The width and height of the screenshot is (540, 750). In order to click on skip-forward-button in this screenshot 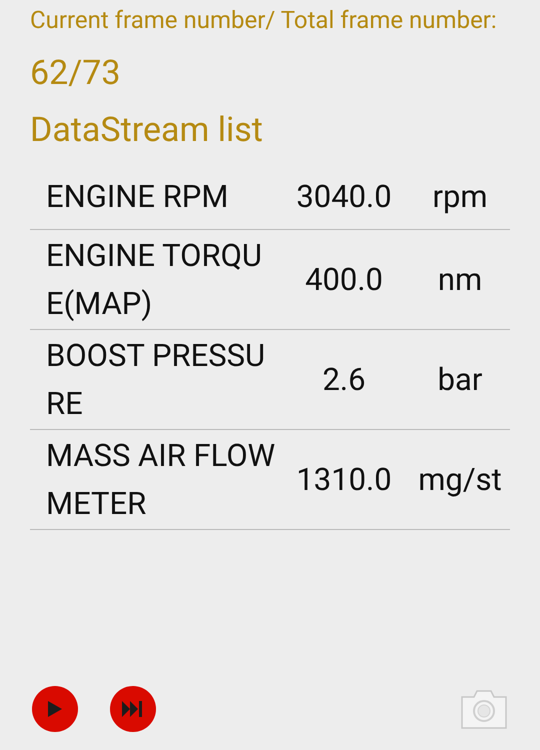, I will do `click(133, 709)`.